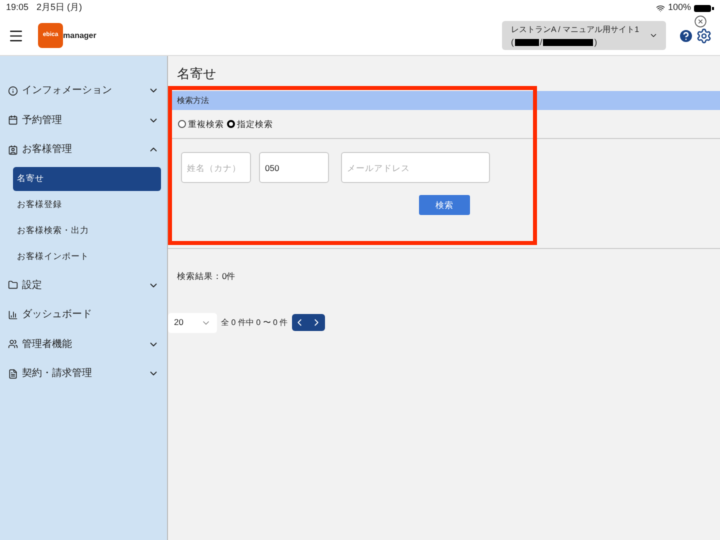 This screenshot has width=720, height=540. Describe the element at coordinates (79, 36) in the screenshot. I see `logo-text: manager` at that location.